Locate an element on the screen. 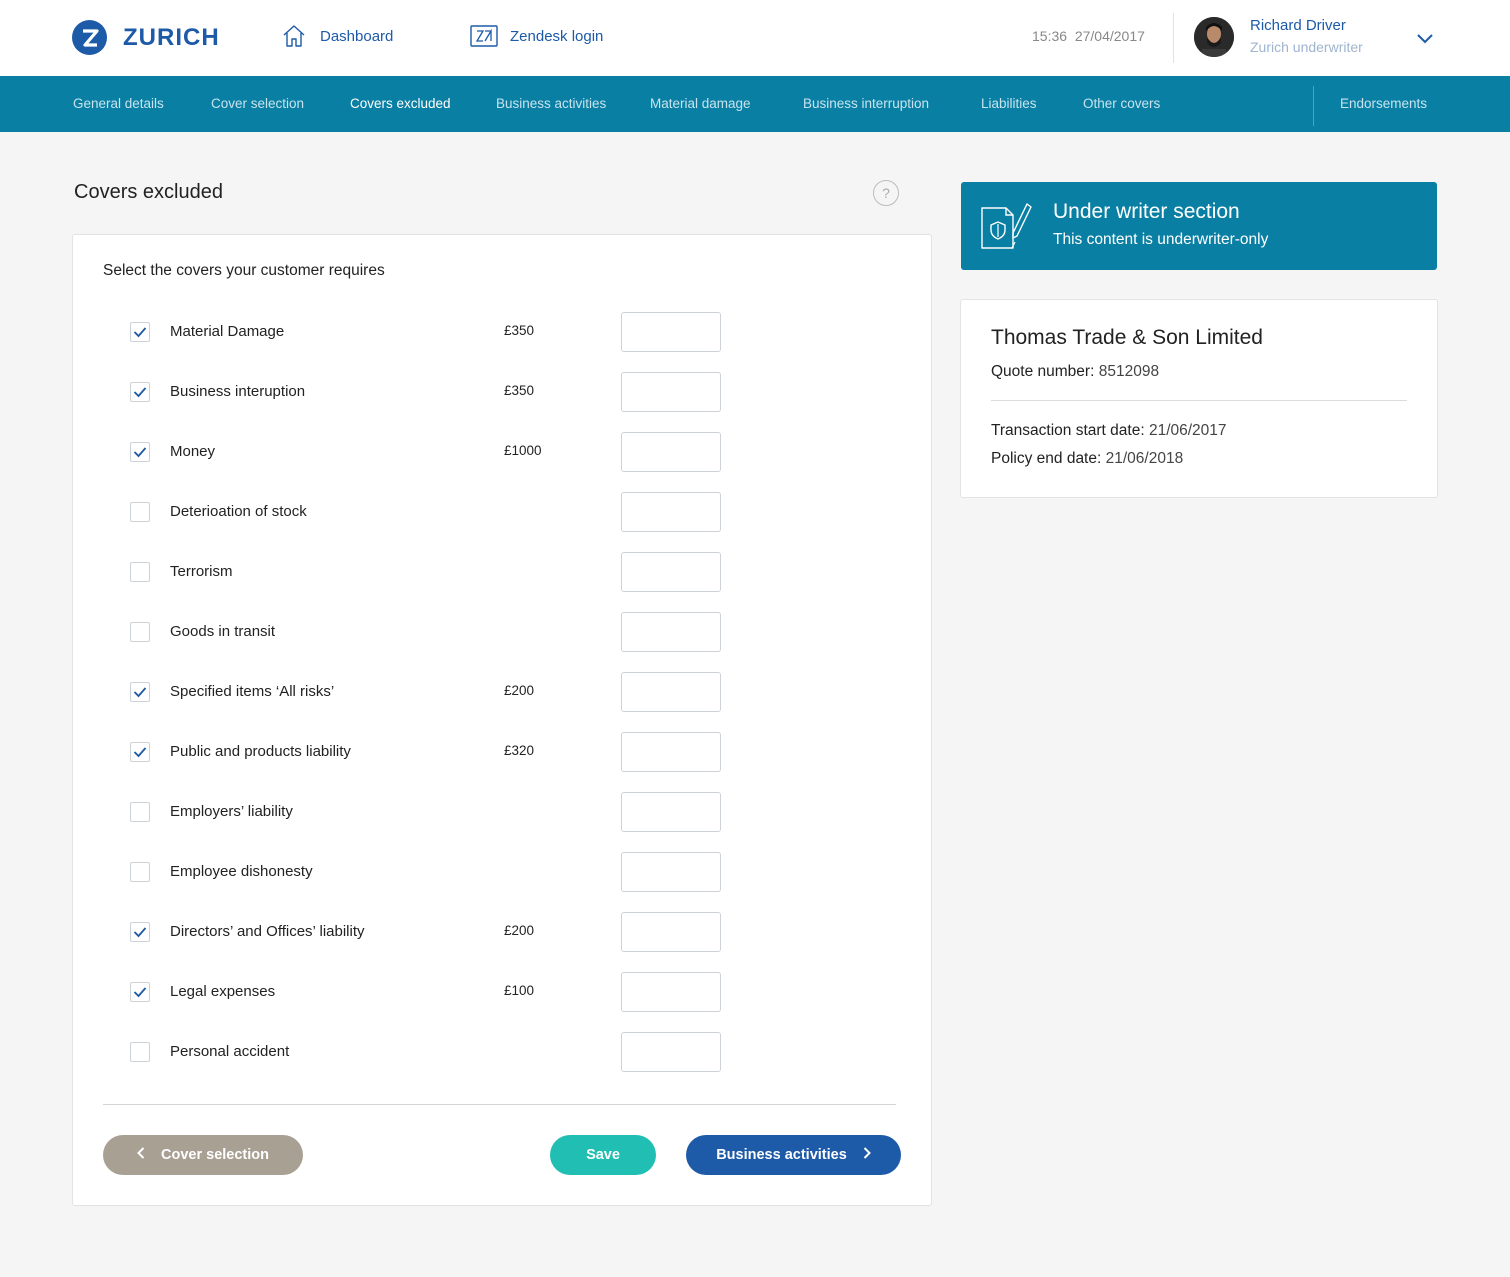  user-avatar is located at coordinates (1214, 37).